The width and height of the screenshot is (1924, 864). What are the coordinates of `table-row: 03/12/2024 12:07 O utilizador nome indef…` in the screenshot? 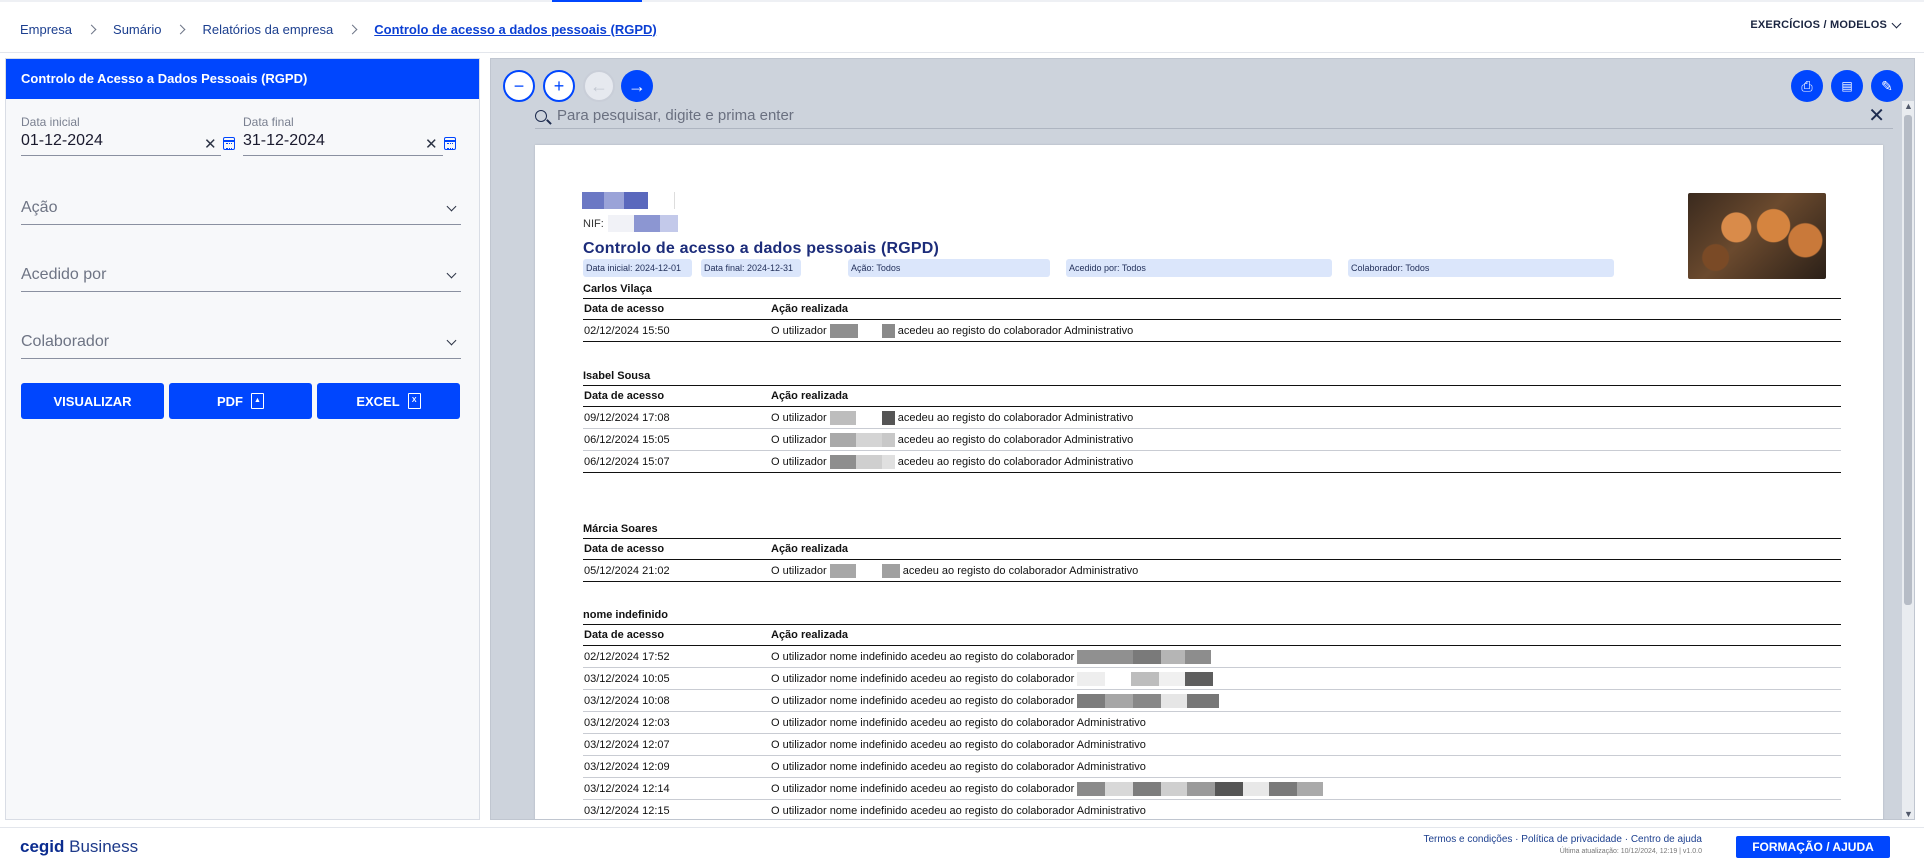 It's located at (1212, 745).